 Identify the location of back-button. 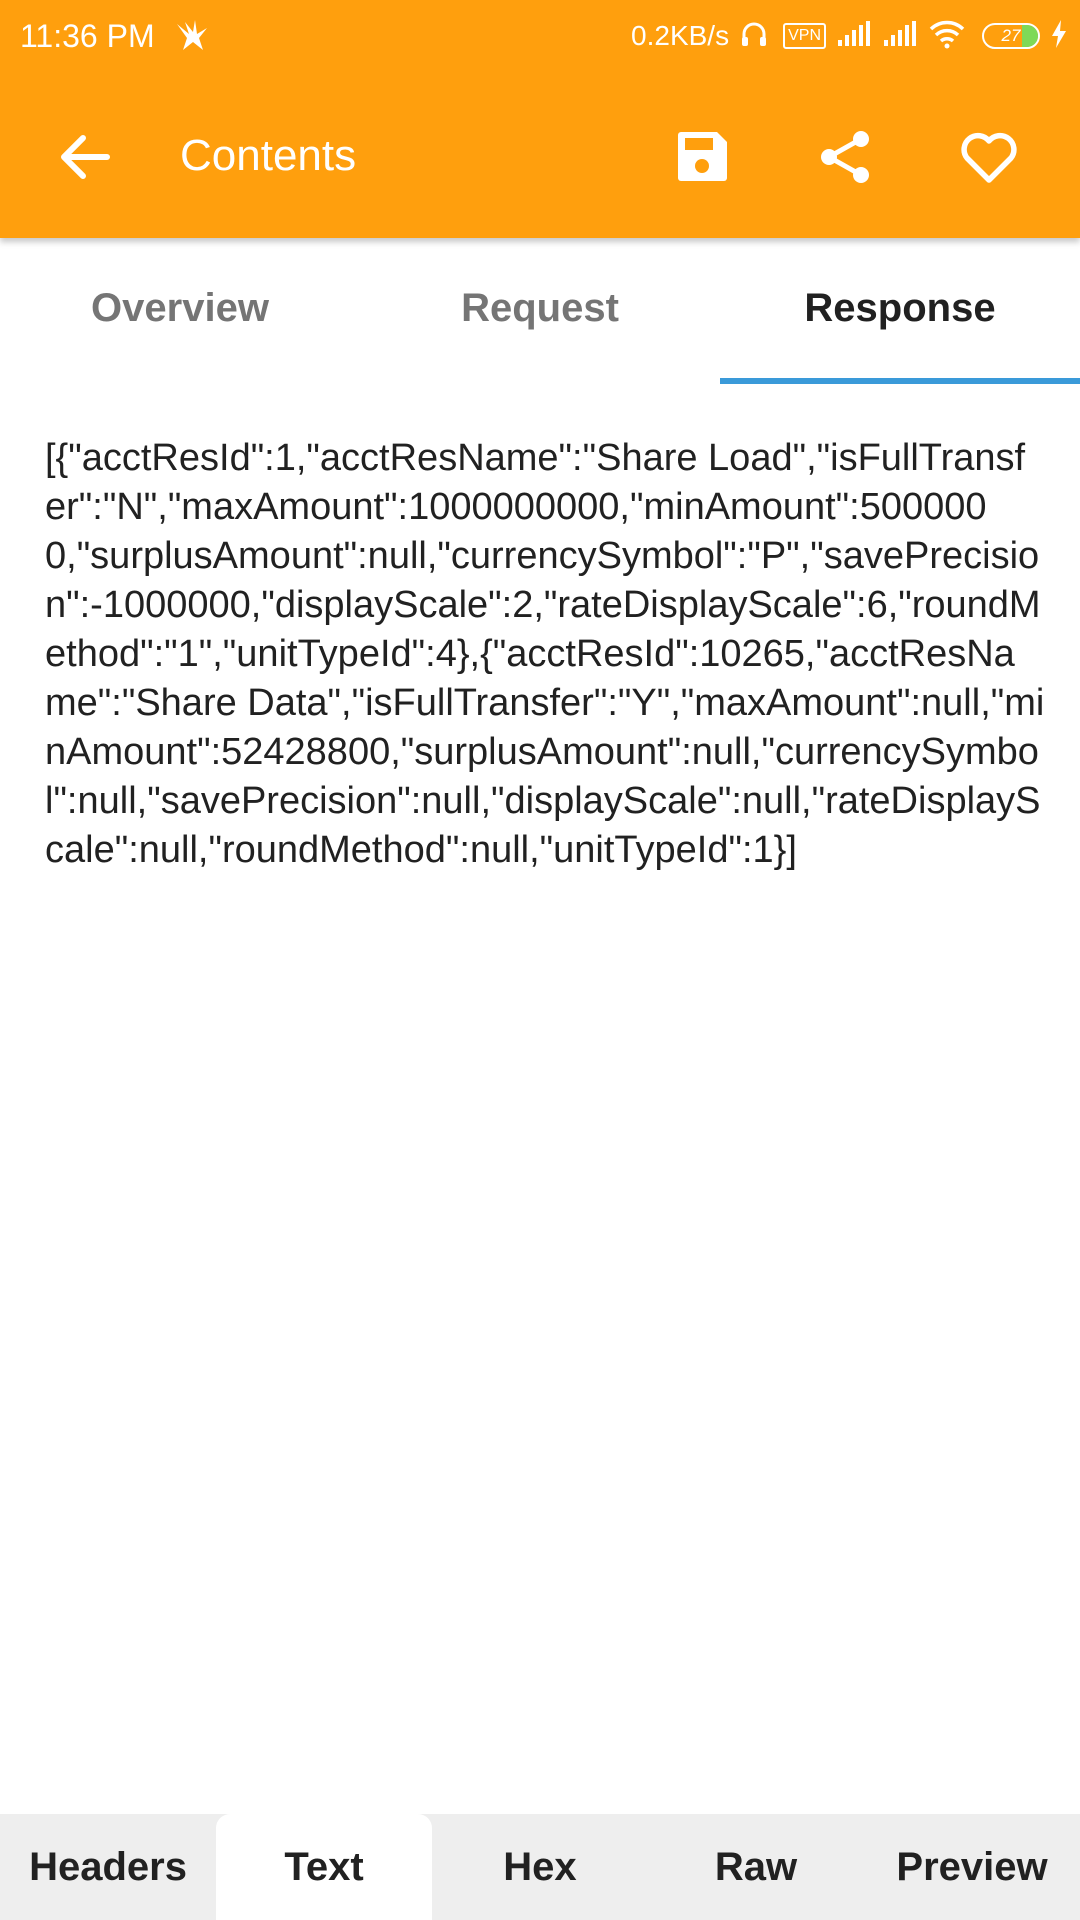
(85, 157).